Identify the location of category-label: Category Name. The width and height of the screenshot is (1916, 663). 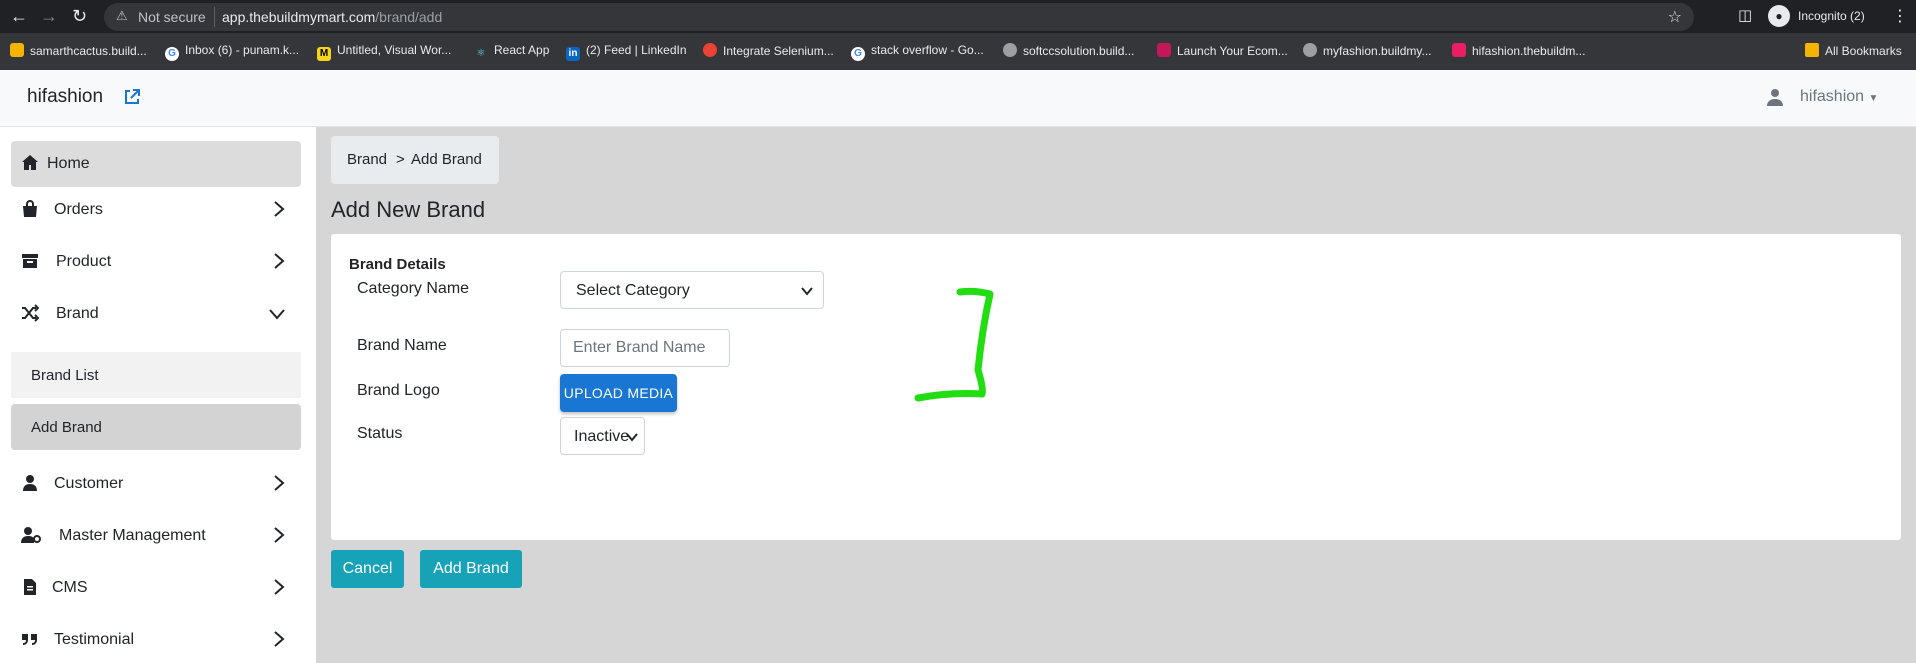
(413, 288).